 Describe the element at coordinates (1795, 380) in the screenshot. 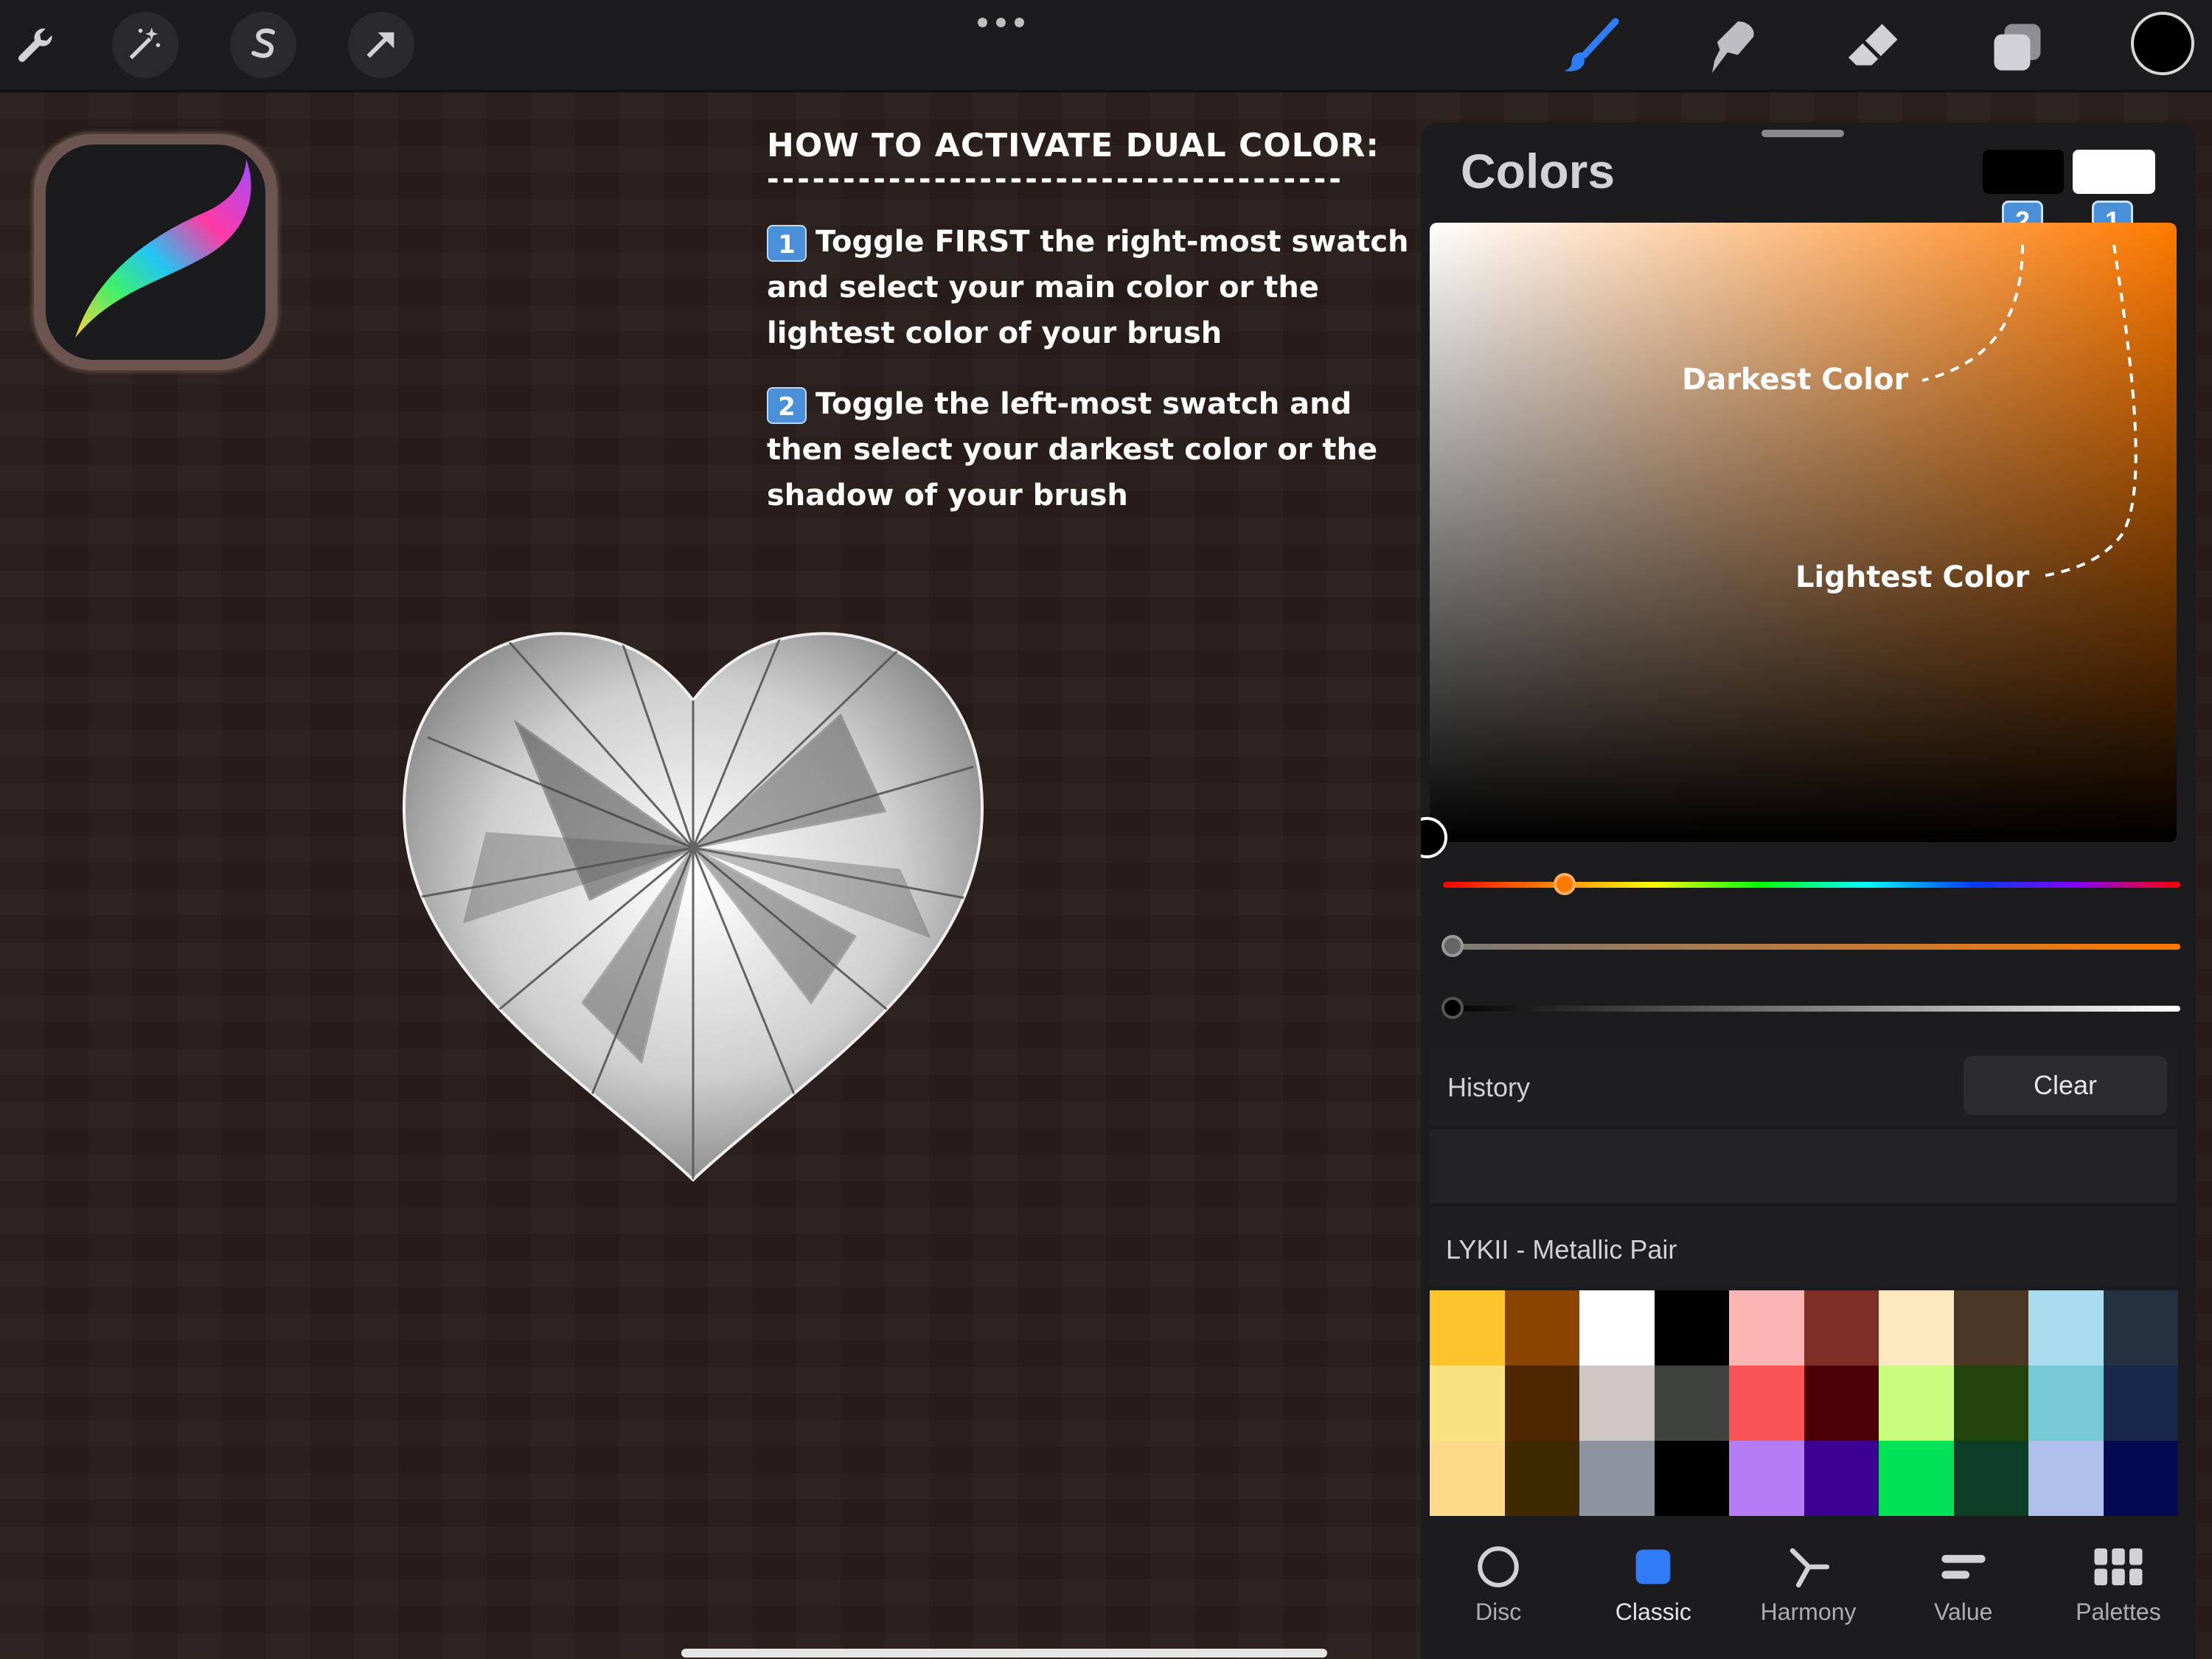

I see `annotation-darkest-color: Darkest Color` at that location.